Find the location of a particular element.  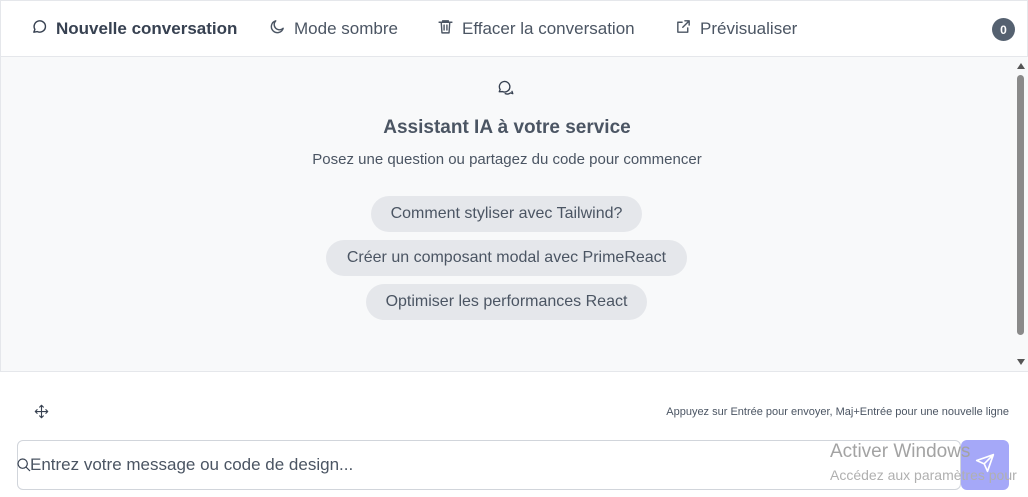

suggestion-chip: Créer un composant modal avec PrimeReact is located at coordinates (506, 258).